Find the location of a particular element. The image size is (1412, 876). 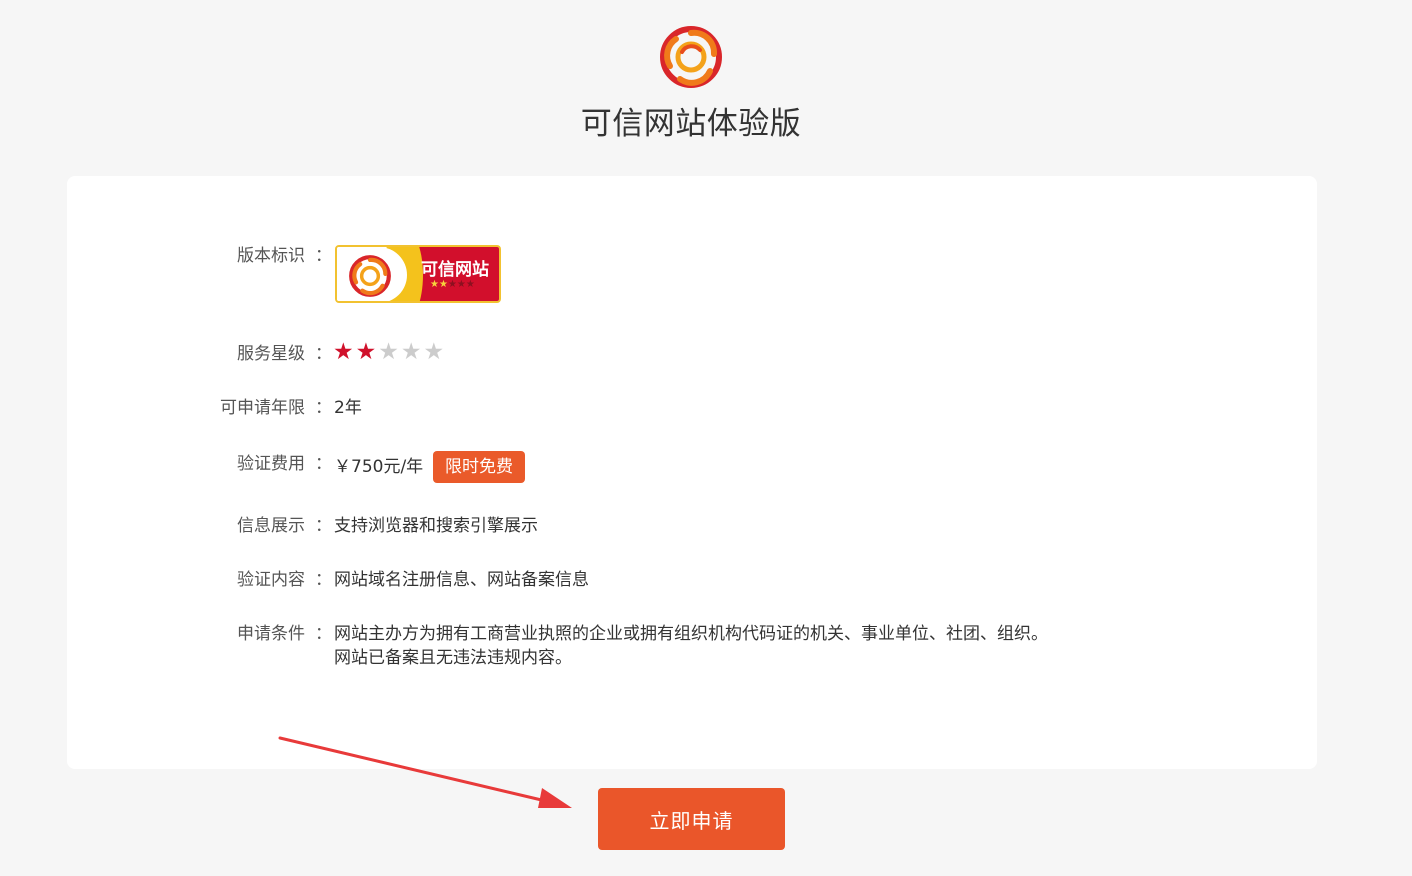

version-badge-label: 版本标识 is located at coordinates (271, 256).